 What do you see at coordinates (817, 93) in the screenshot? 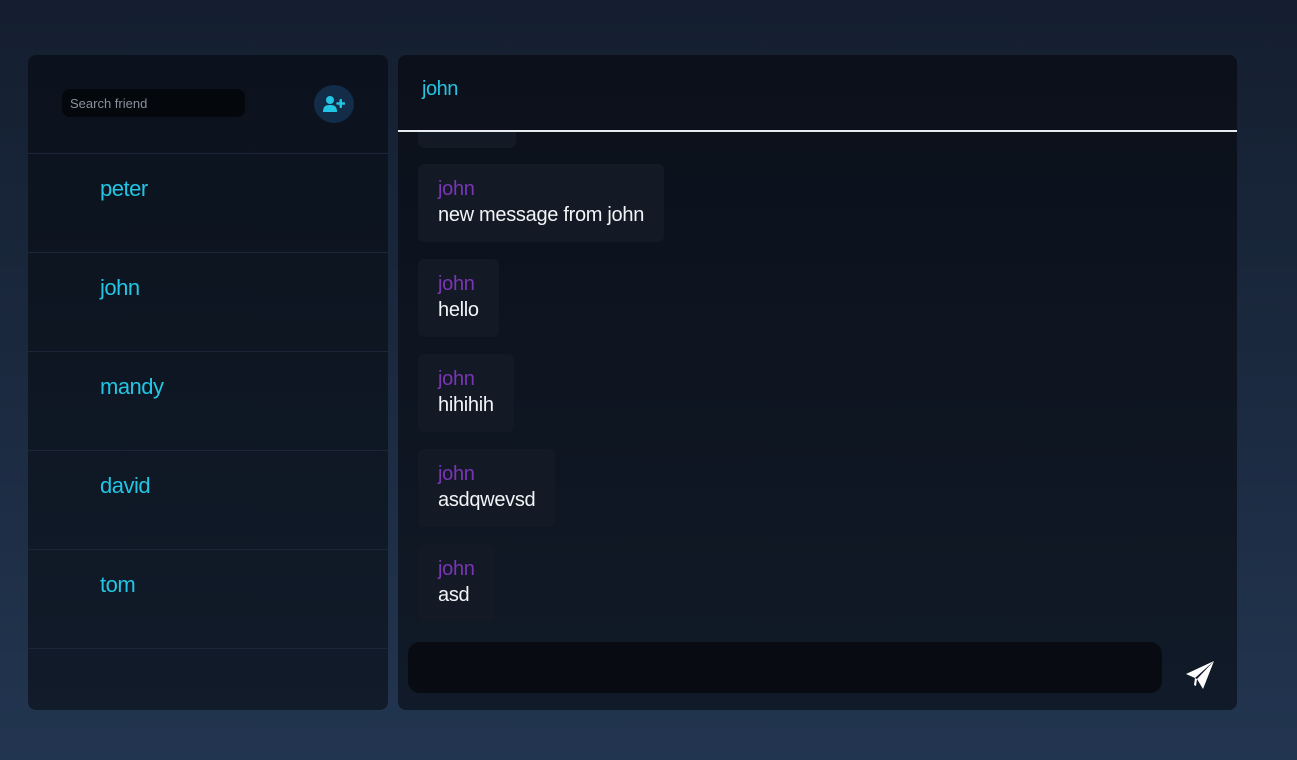
I see `chat-header: john` at bounding box center [817, 93].